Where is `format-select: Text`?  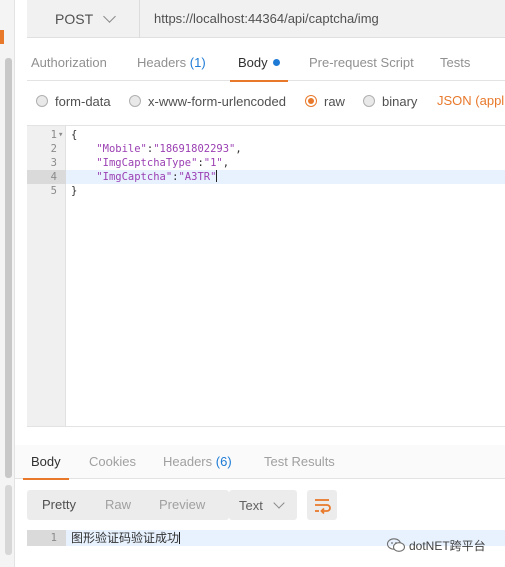 format-select: Text is located at coordinates (263, 505).